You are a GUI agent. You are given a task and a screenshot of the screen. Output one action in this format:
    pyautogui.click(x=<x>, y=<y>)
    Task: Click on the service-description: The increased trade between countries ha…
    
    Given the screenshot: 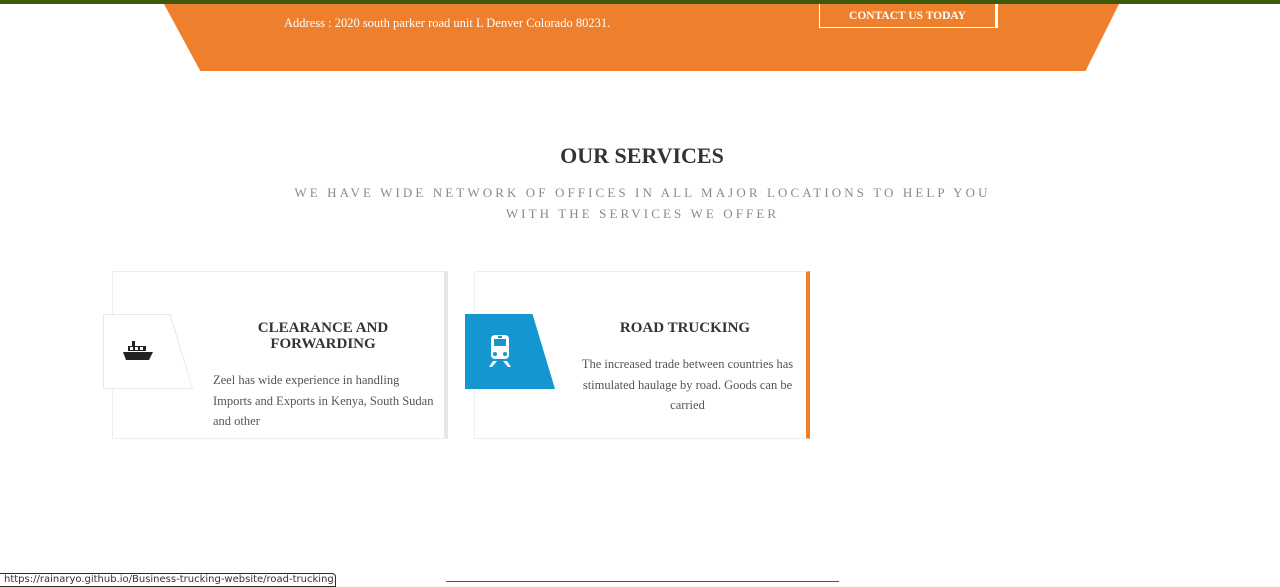 What is the action you would take?
    pyautogui.click(x=687, y=384)
    